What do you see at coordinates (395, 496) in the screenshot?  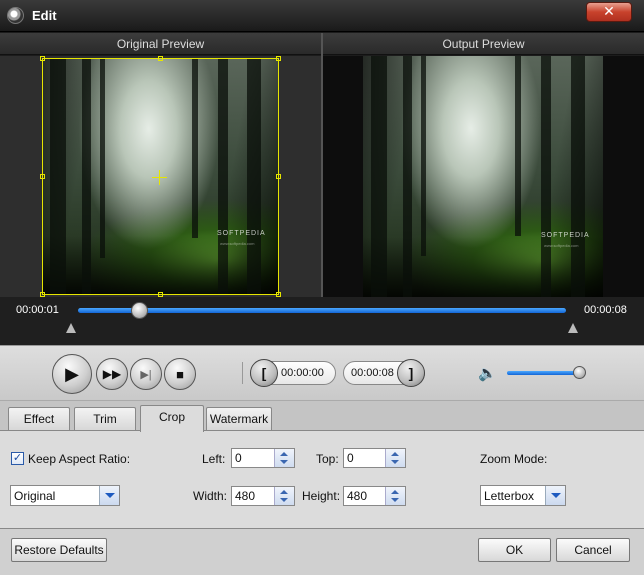 I see `height-spin-arrows` at bounding box center [395, 496].